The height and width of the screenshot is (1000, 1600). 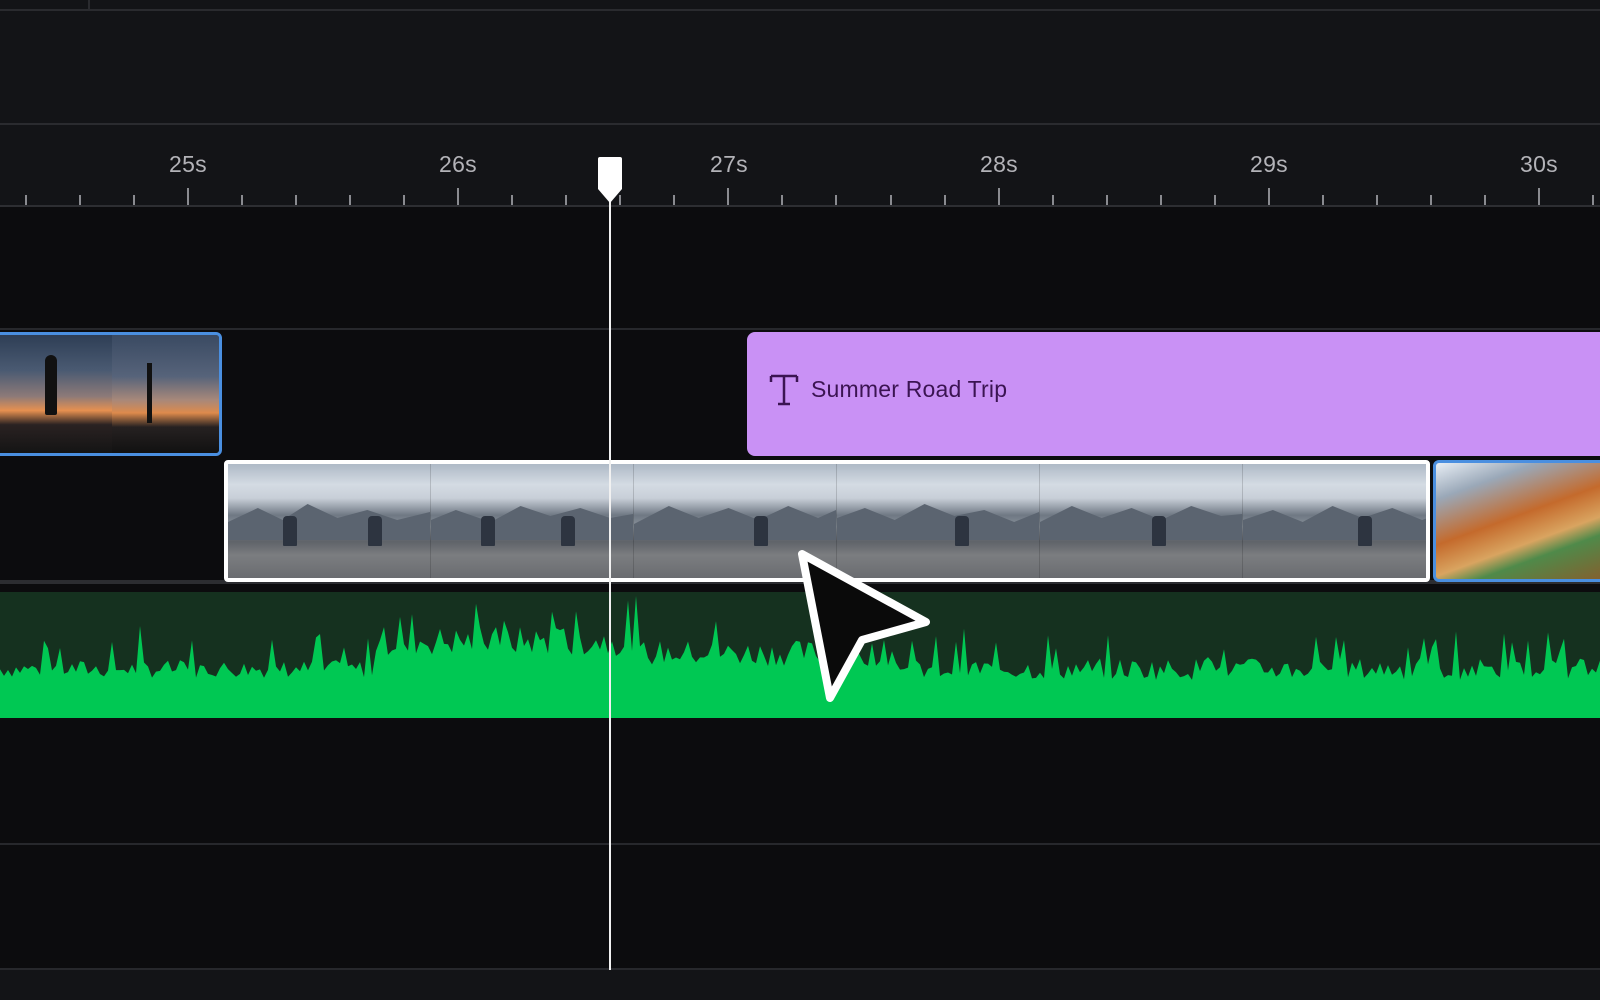 I want to click on playhead-handle, so click(x=610, y=181).